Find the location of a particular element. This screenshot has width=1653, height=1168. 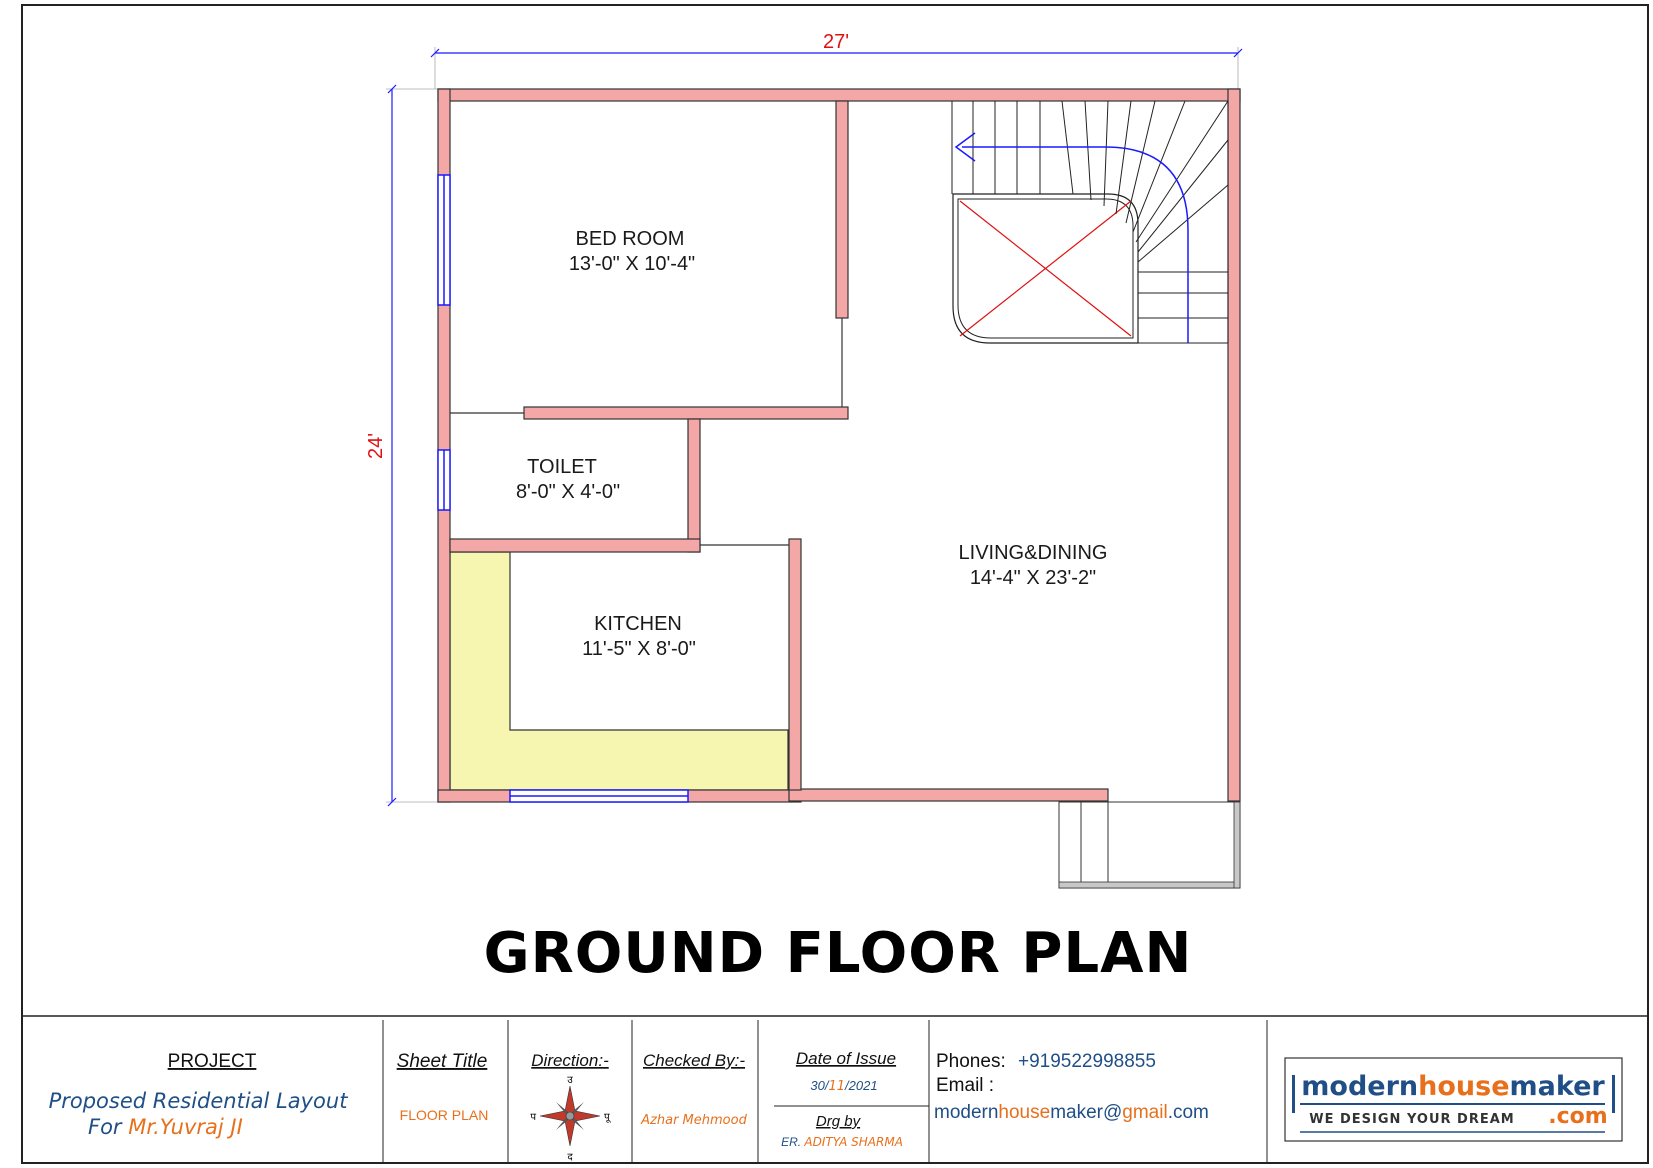

date-value: 30/11/2021 is located at coordinates (843, 1086).